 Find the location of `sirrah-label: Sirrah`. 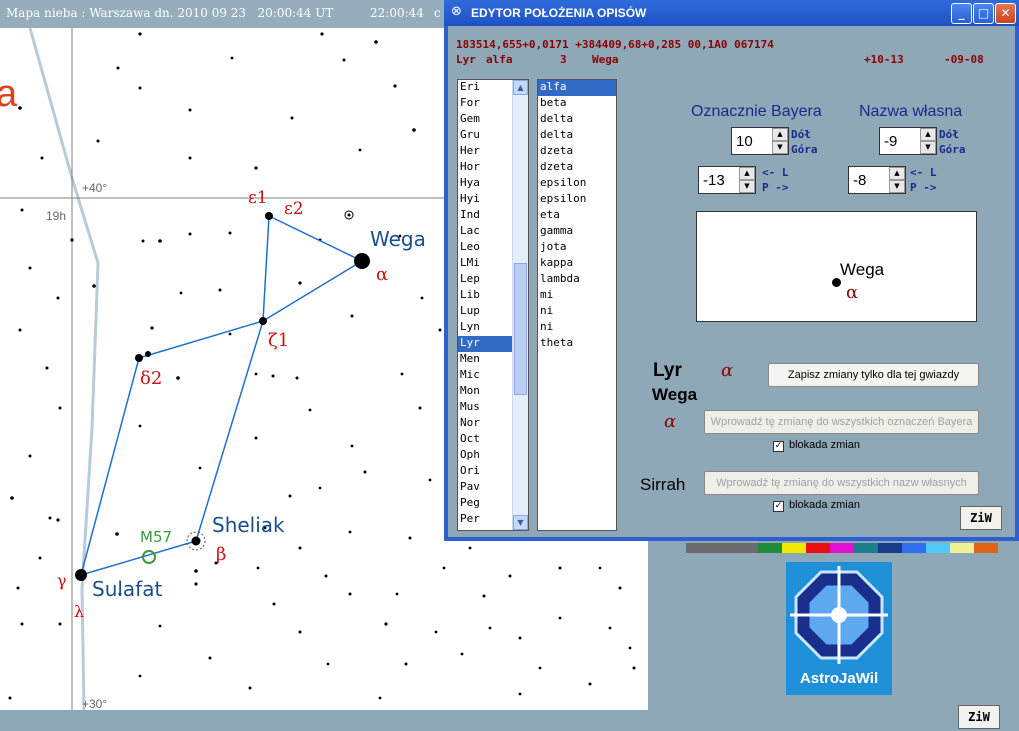

sirrah-label: Sirrah is located at coordinates (663, 484).